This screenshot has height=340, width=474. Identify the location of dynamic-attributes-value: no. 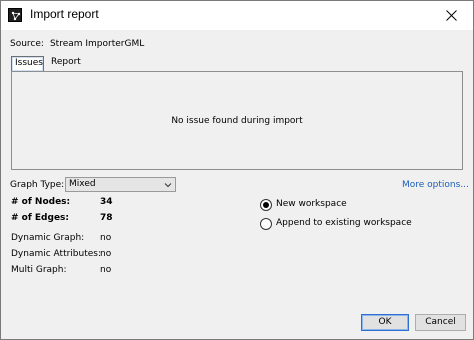
(106, 254).